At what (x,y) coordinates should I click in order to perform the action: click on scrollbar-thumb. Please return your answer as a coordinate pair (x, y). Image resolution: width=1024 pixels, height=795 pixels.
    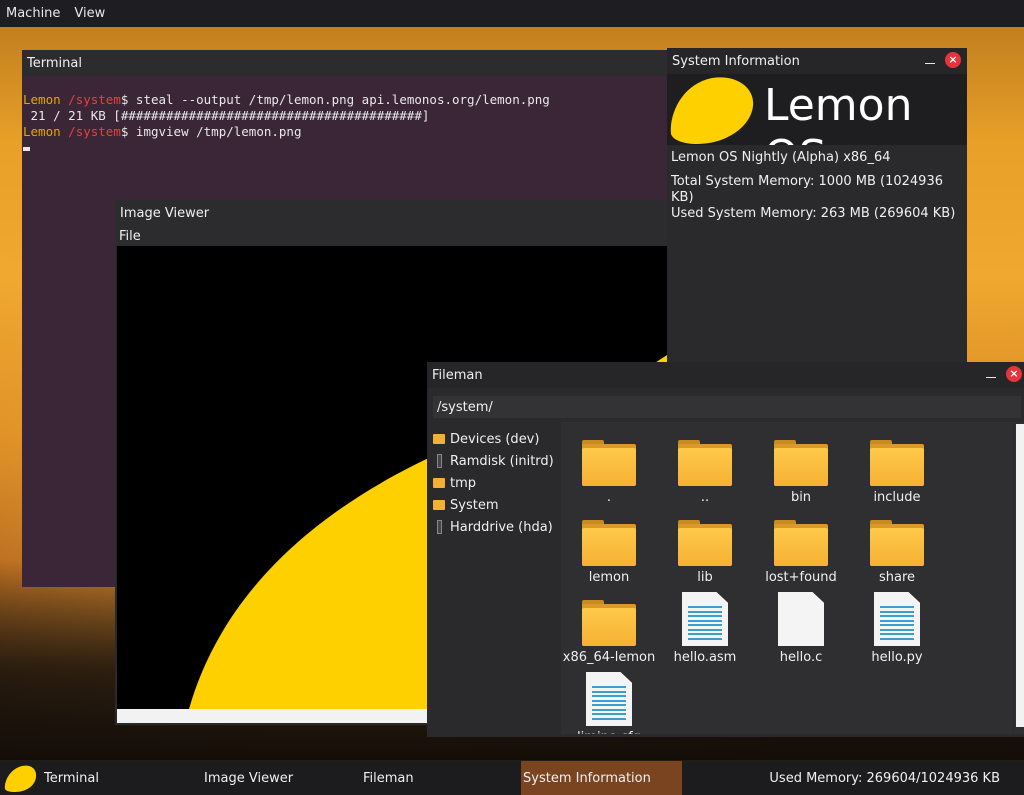
    Looking at the image, I should click on (1020, 575).